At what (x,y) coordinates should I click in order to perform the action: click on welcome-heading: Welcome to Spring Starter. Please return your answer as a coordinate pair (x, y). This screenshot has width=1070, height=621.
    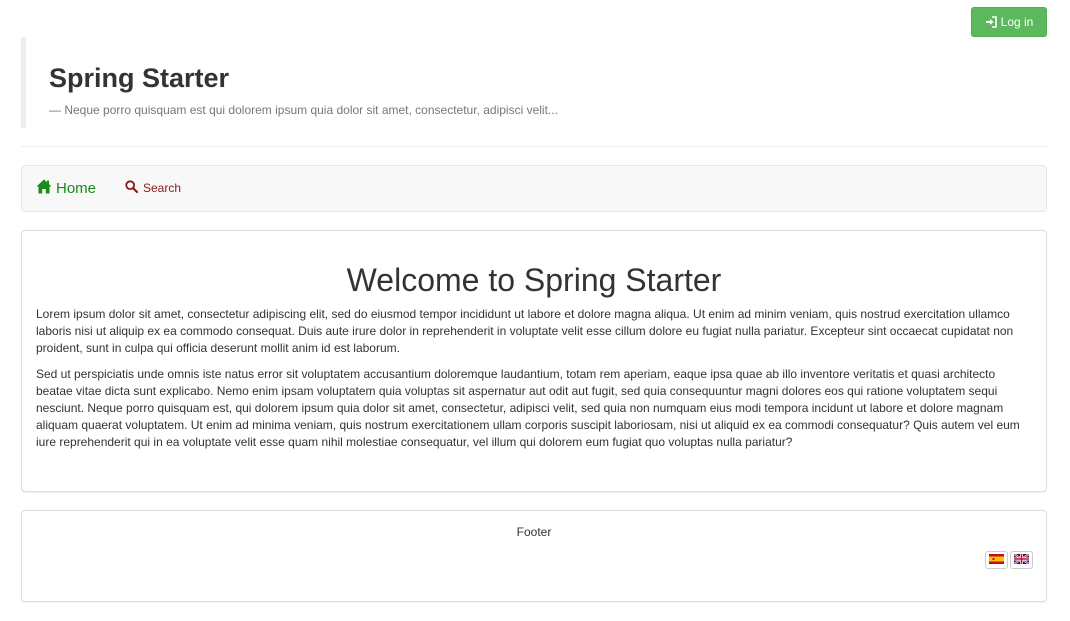
    Looking at the image, I should click on (534, 280).